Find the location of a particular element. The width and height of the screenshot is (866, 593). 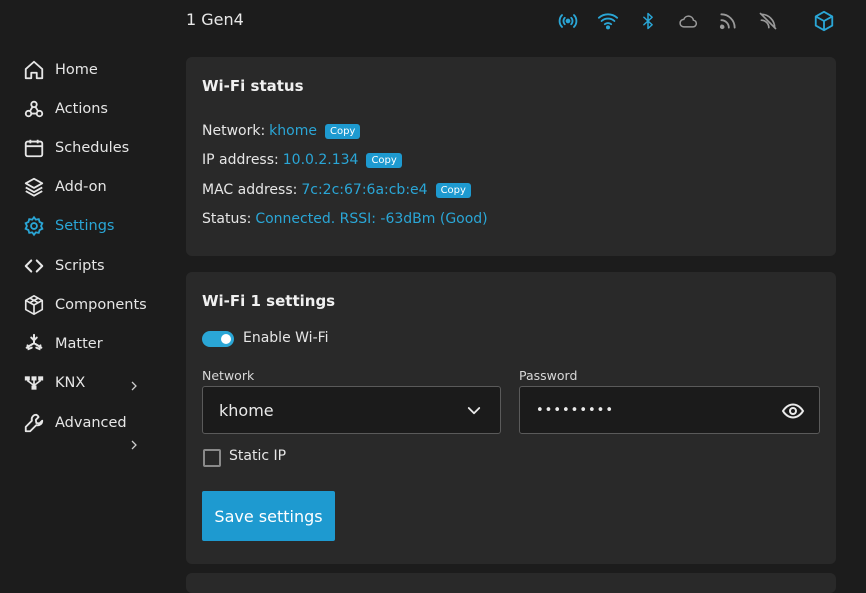

sidebar-item-scripts: Scripts is located at coordinates (63, 266).